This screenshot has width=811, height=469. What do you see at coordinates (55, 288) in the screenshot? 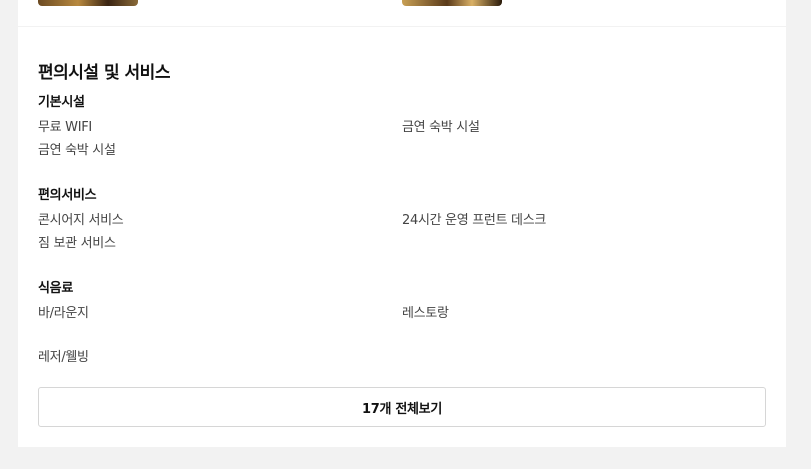
I see `group-title: 식음료` at bounding box center [55, 288].